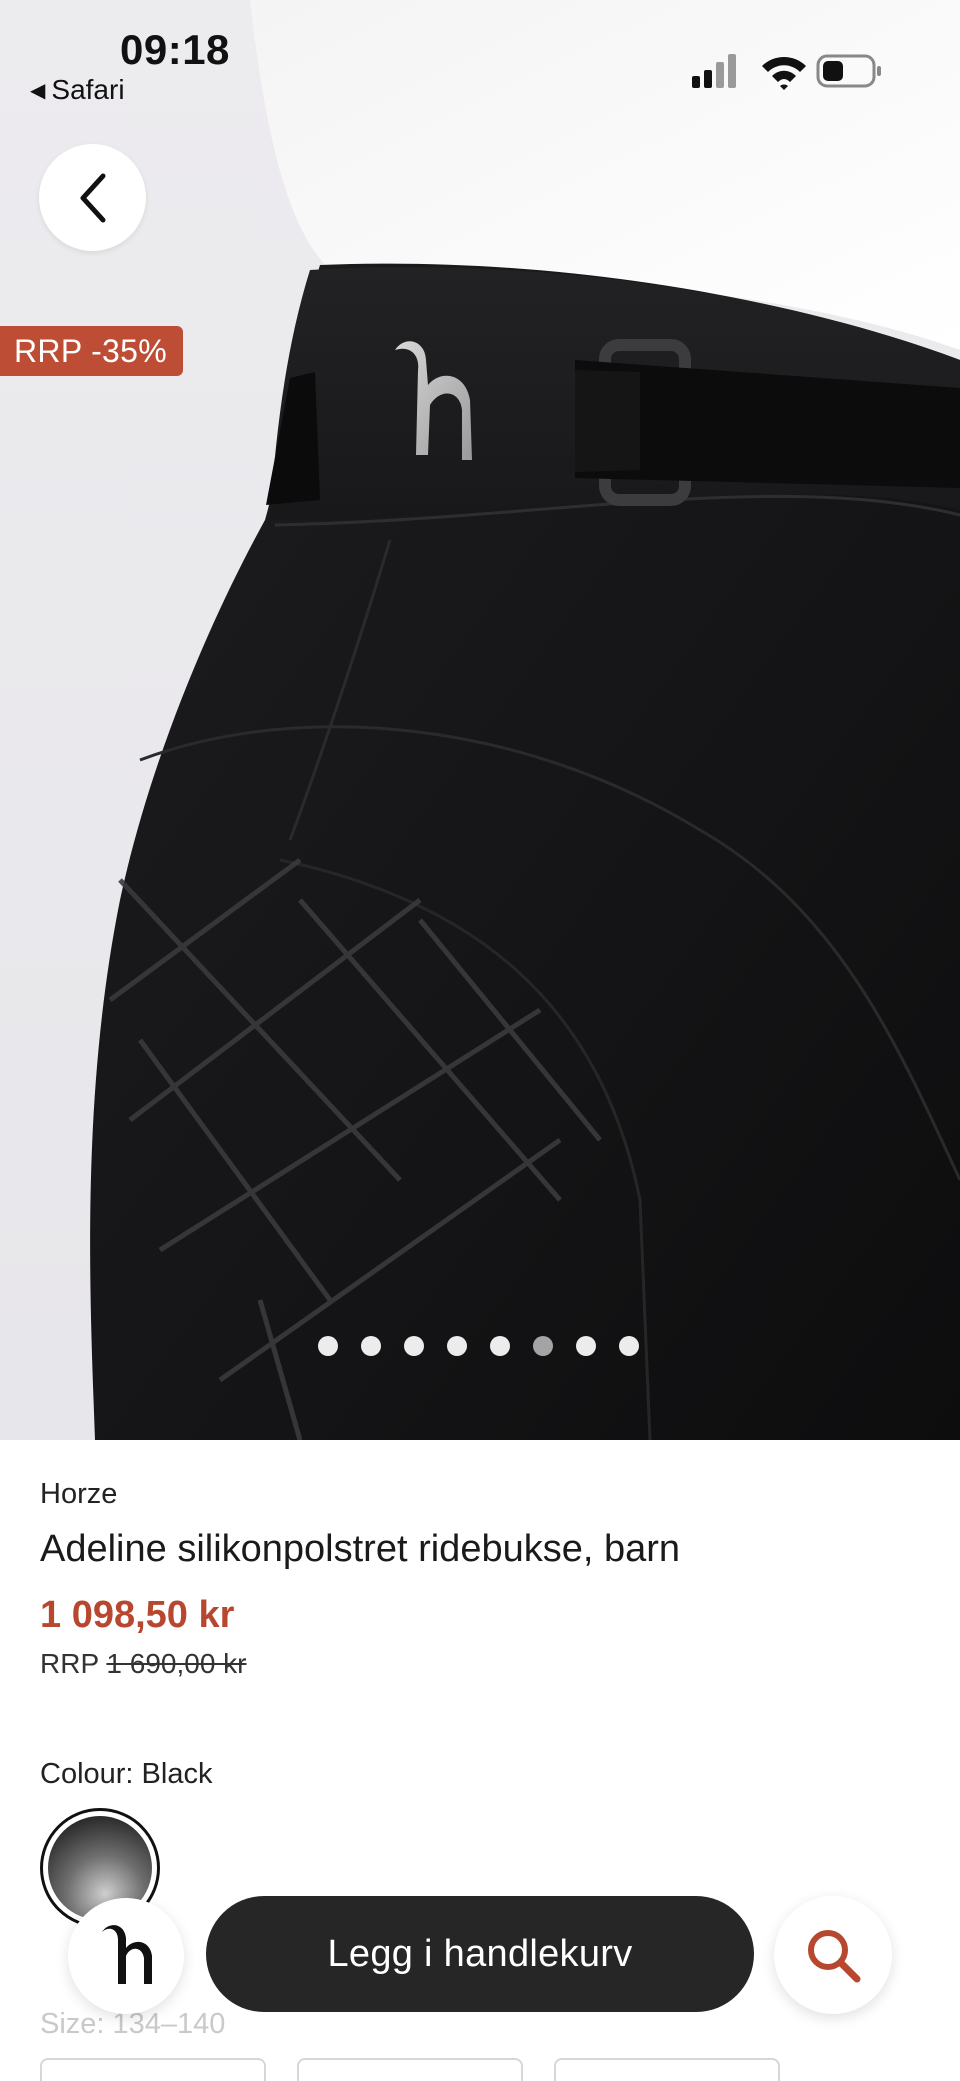  What do you see at coordinates (175, 49) in the screenshot?
I see `status-time: 09:18` at bounding box center [175, 49].